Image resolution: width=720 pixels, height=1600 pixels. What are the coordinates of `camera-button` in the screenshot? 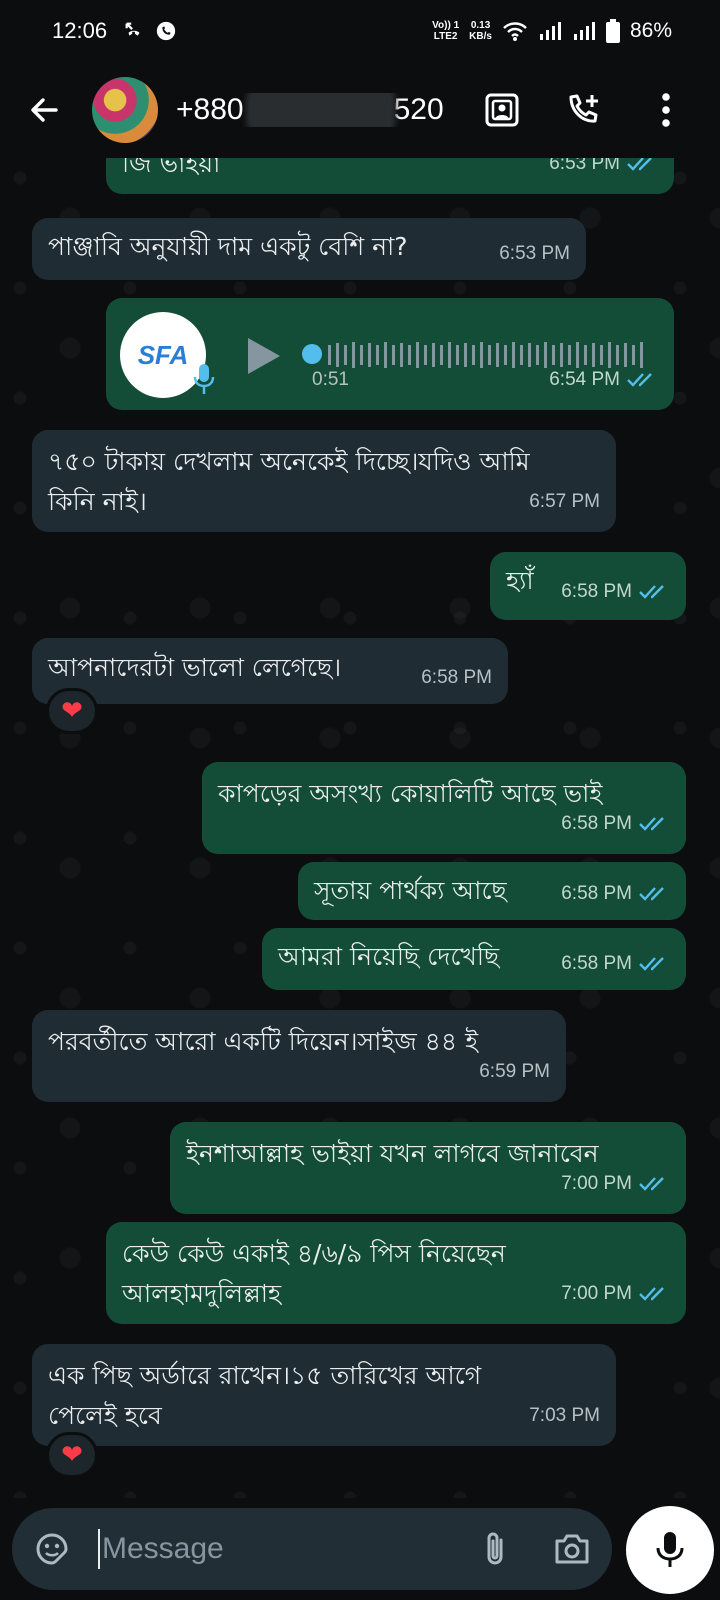 It's located at (572, 1549).